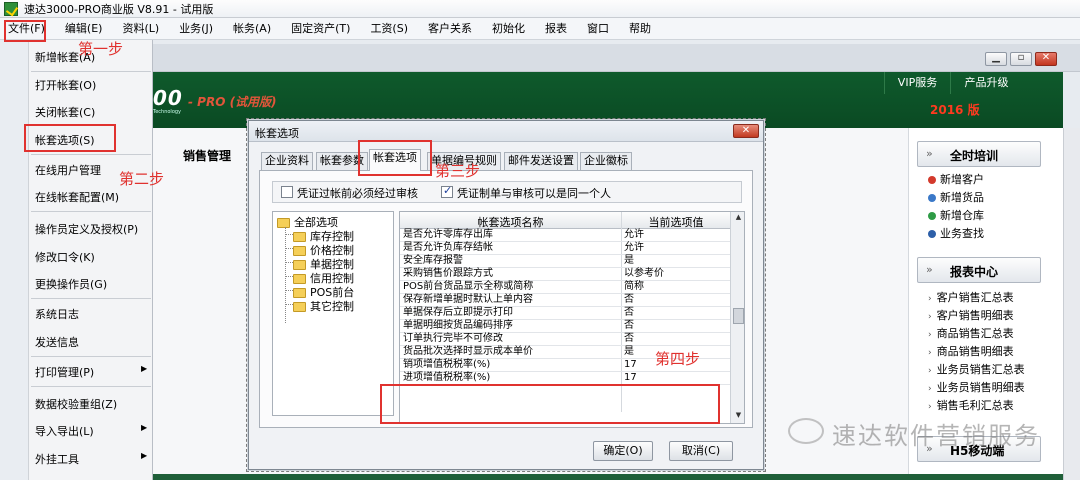 This screenshot has height=480, width=1080. What do you see at coordinates (1021, 59) in the screenshot?
I see `restore-button: ▫` at bounding box center [1021, 59].